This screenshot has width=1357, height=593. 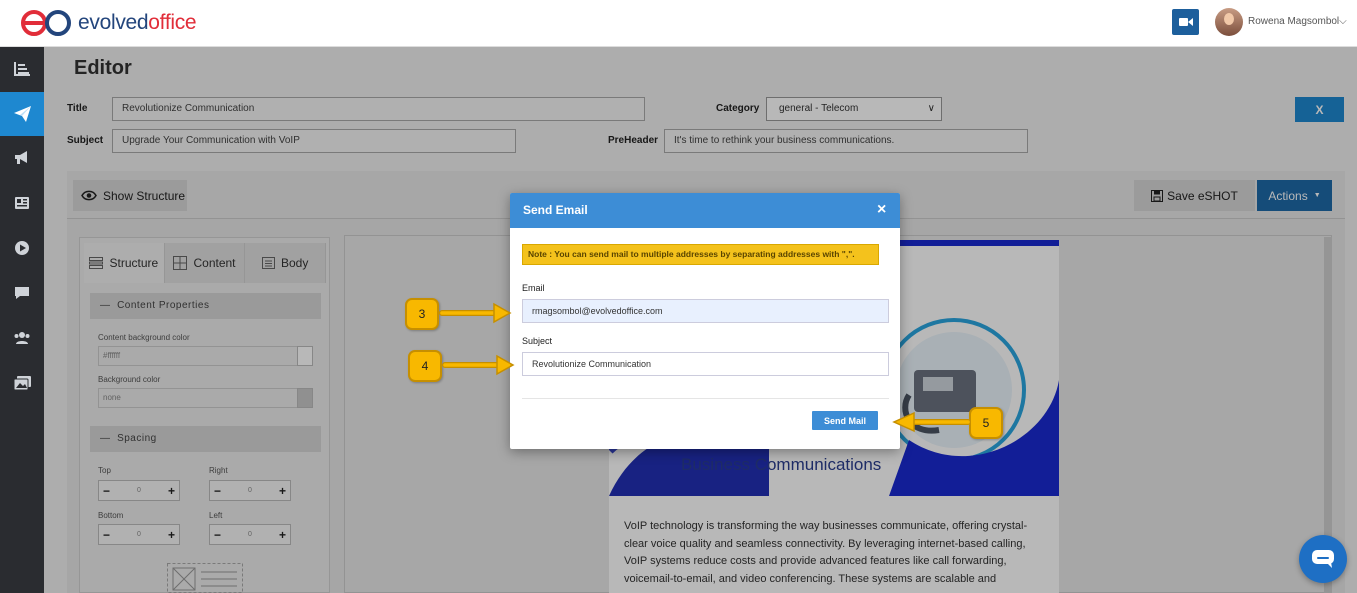 I want to click on newspaper-icon, so click(x=22, y=203).